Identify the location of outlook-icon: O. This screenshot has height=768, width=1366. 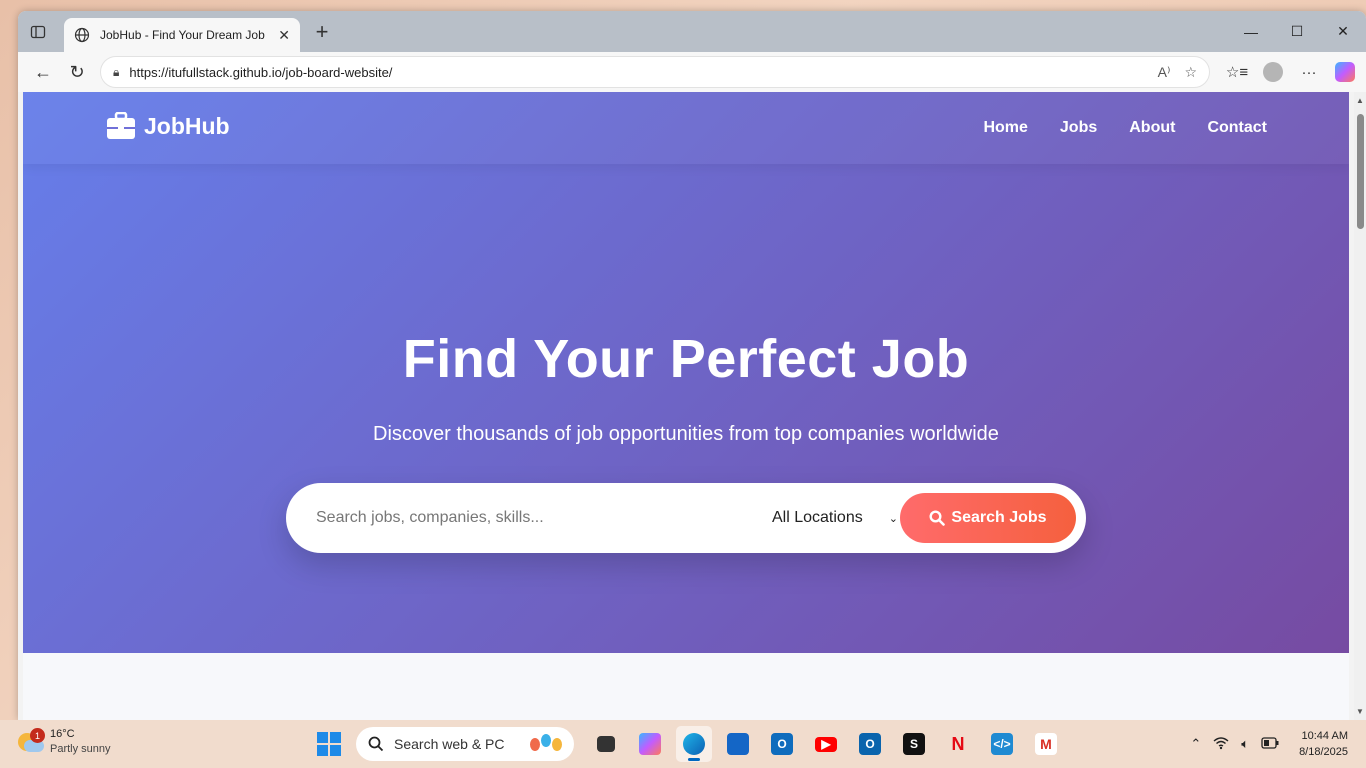
(782, 744).